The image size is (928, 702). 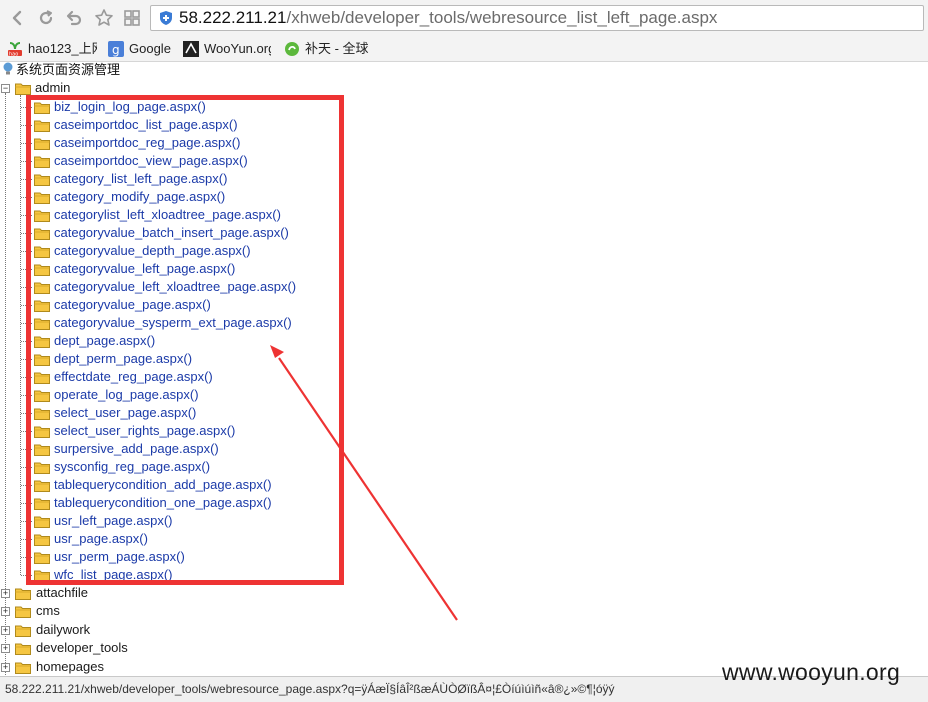 I want to click on refresh-icon, so click(x=46, y=18).